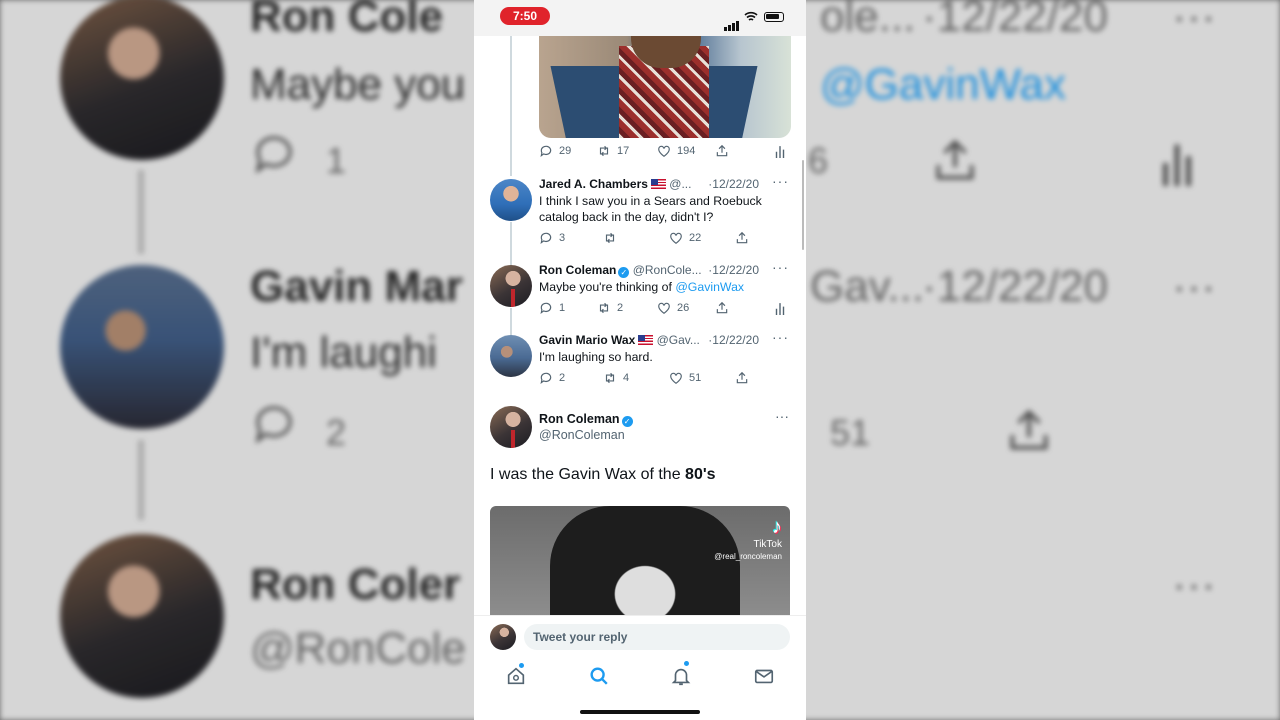 This screenshot has width=1280, height=720. What do you see at coordinates (803, 205) in the screenshot?
I see `scrollbar` at bounding box center [803, 205].